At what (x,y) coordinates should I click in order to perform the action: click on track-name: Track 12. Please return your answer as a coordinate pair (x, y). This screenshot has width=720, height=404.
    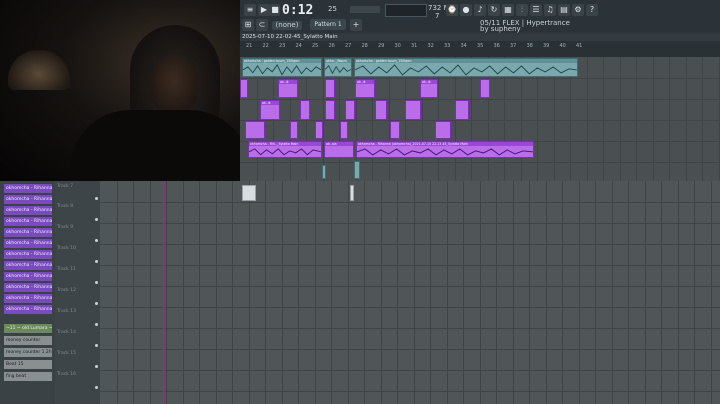
    Looking at the image, I should click on (66, 290).